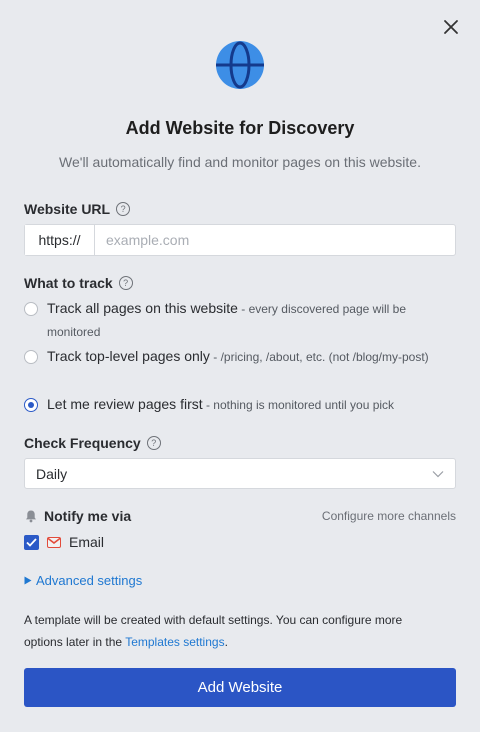 This screenshot has height=732, width=480. Describe the element at coordinates (64, 542) in the screenshot. I see `email-channel-option: Email` at that location.